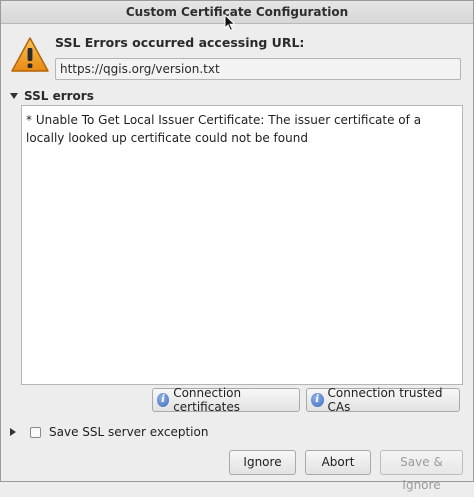 The width and height of the screenshot is (474, 497). I want to click on connection-trusted-cas-button: i Connection trusted CAs, so click(383, 400).